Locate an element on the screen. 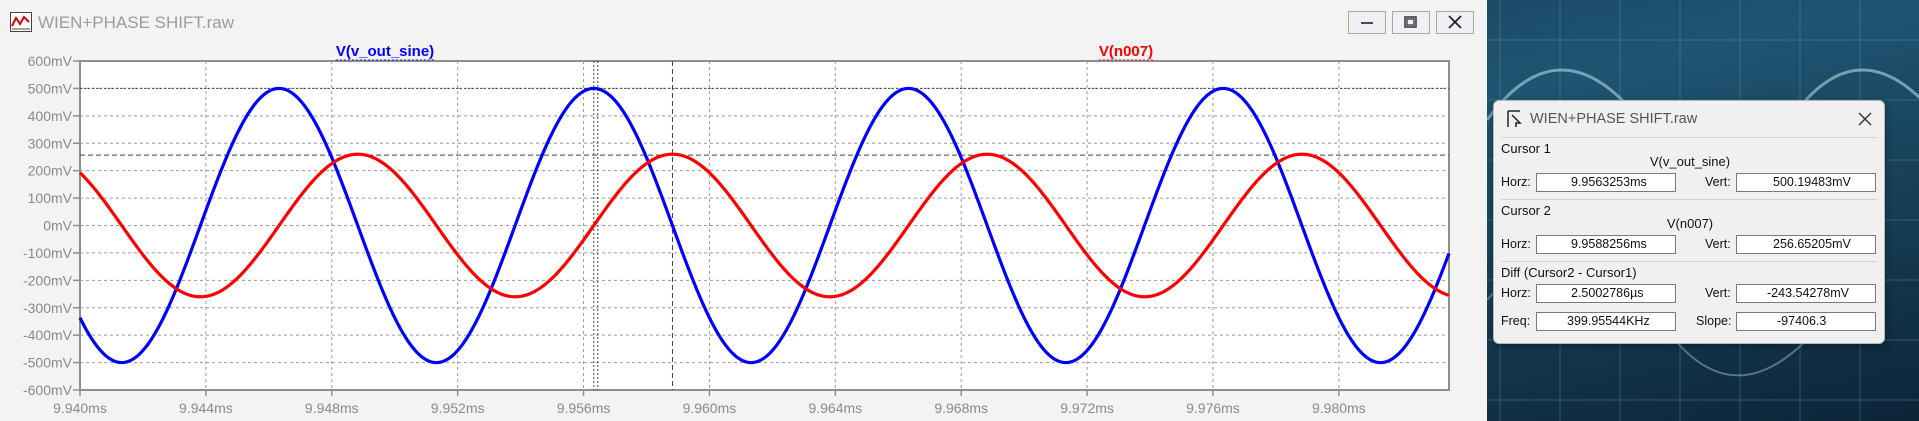 The width and height of the screenshot is (1919, 421). cursor2-horz-label: Horz: is located at coordinates (1516, 244).